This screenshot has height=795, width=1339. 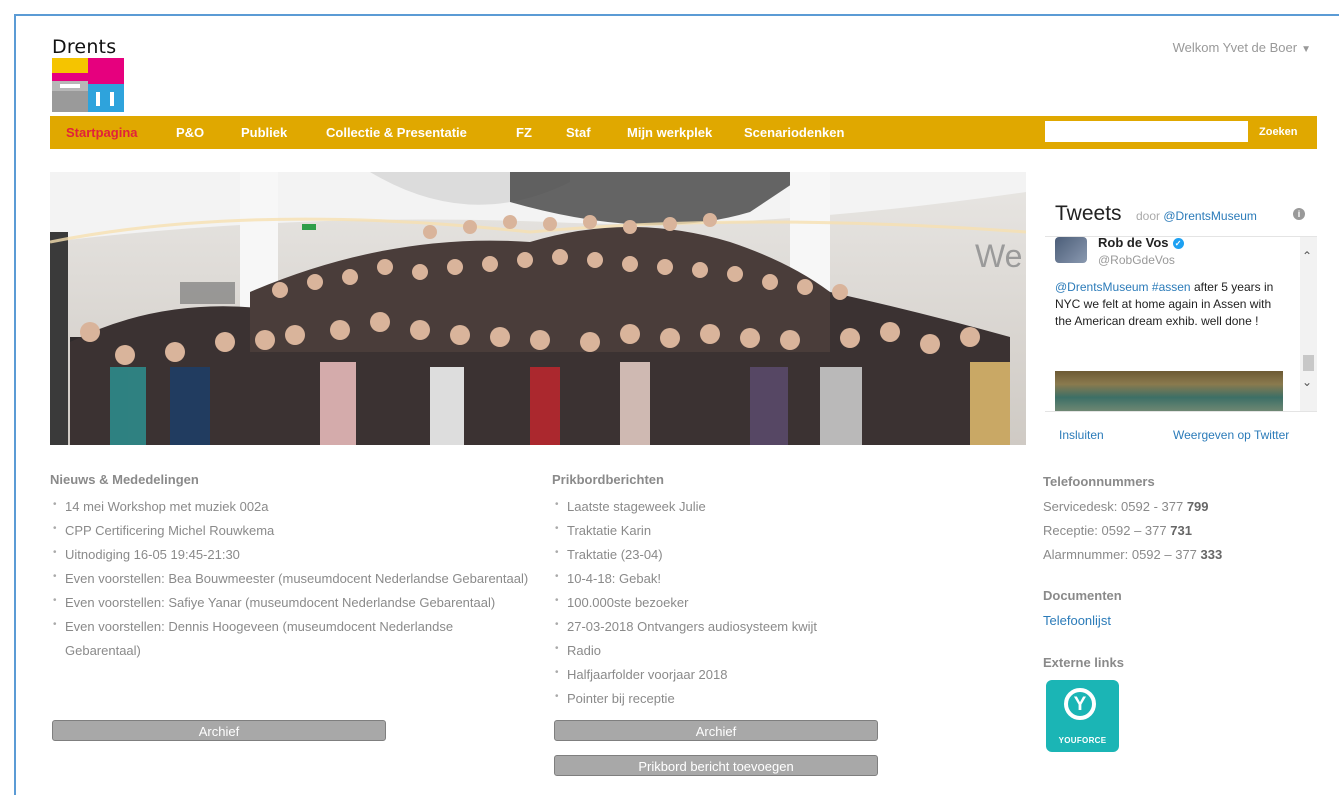 I want to click on search-input, so click(x=1146, y=131).